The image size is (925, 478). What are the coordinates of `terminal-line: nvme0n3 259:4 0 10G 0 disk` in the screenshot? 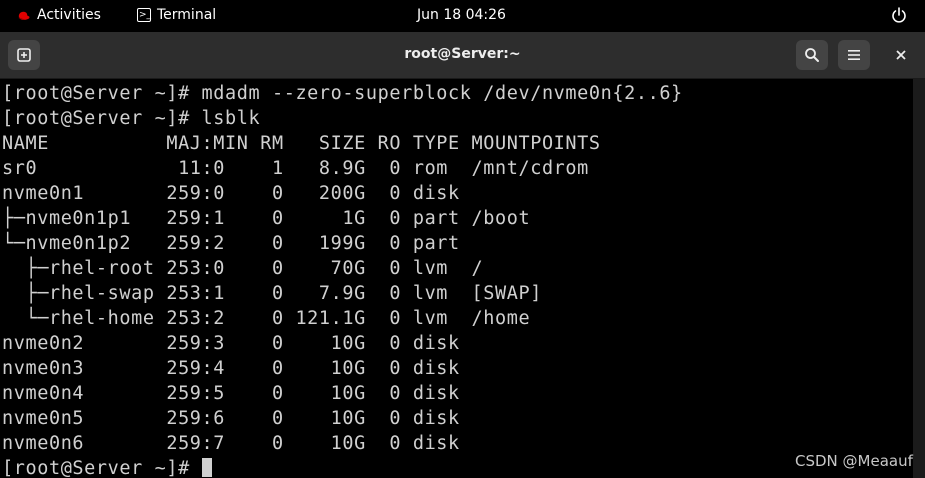 It's located at (237, 368).